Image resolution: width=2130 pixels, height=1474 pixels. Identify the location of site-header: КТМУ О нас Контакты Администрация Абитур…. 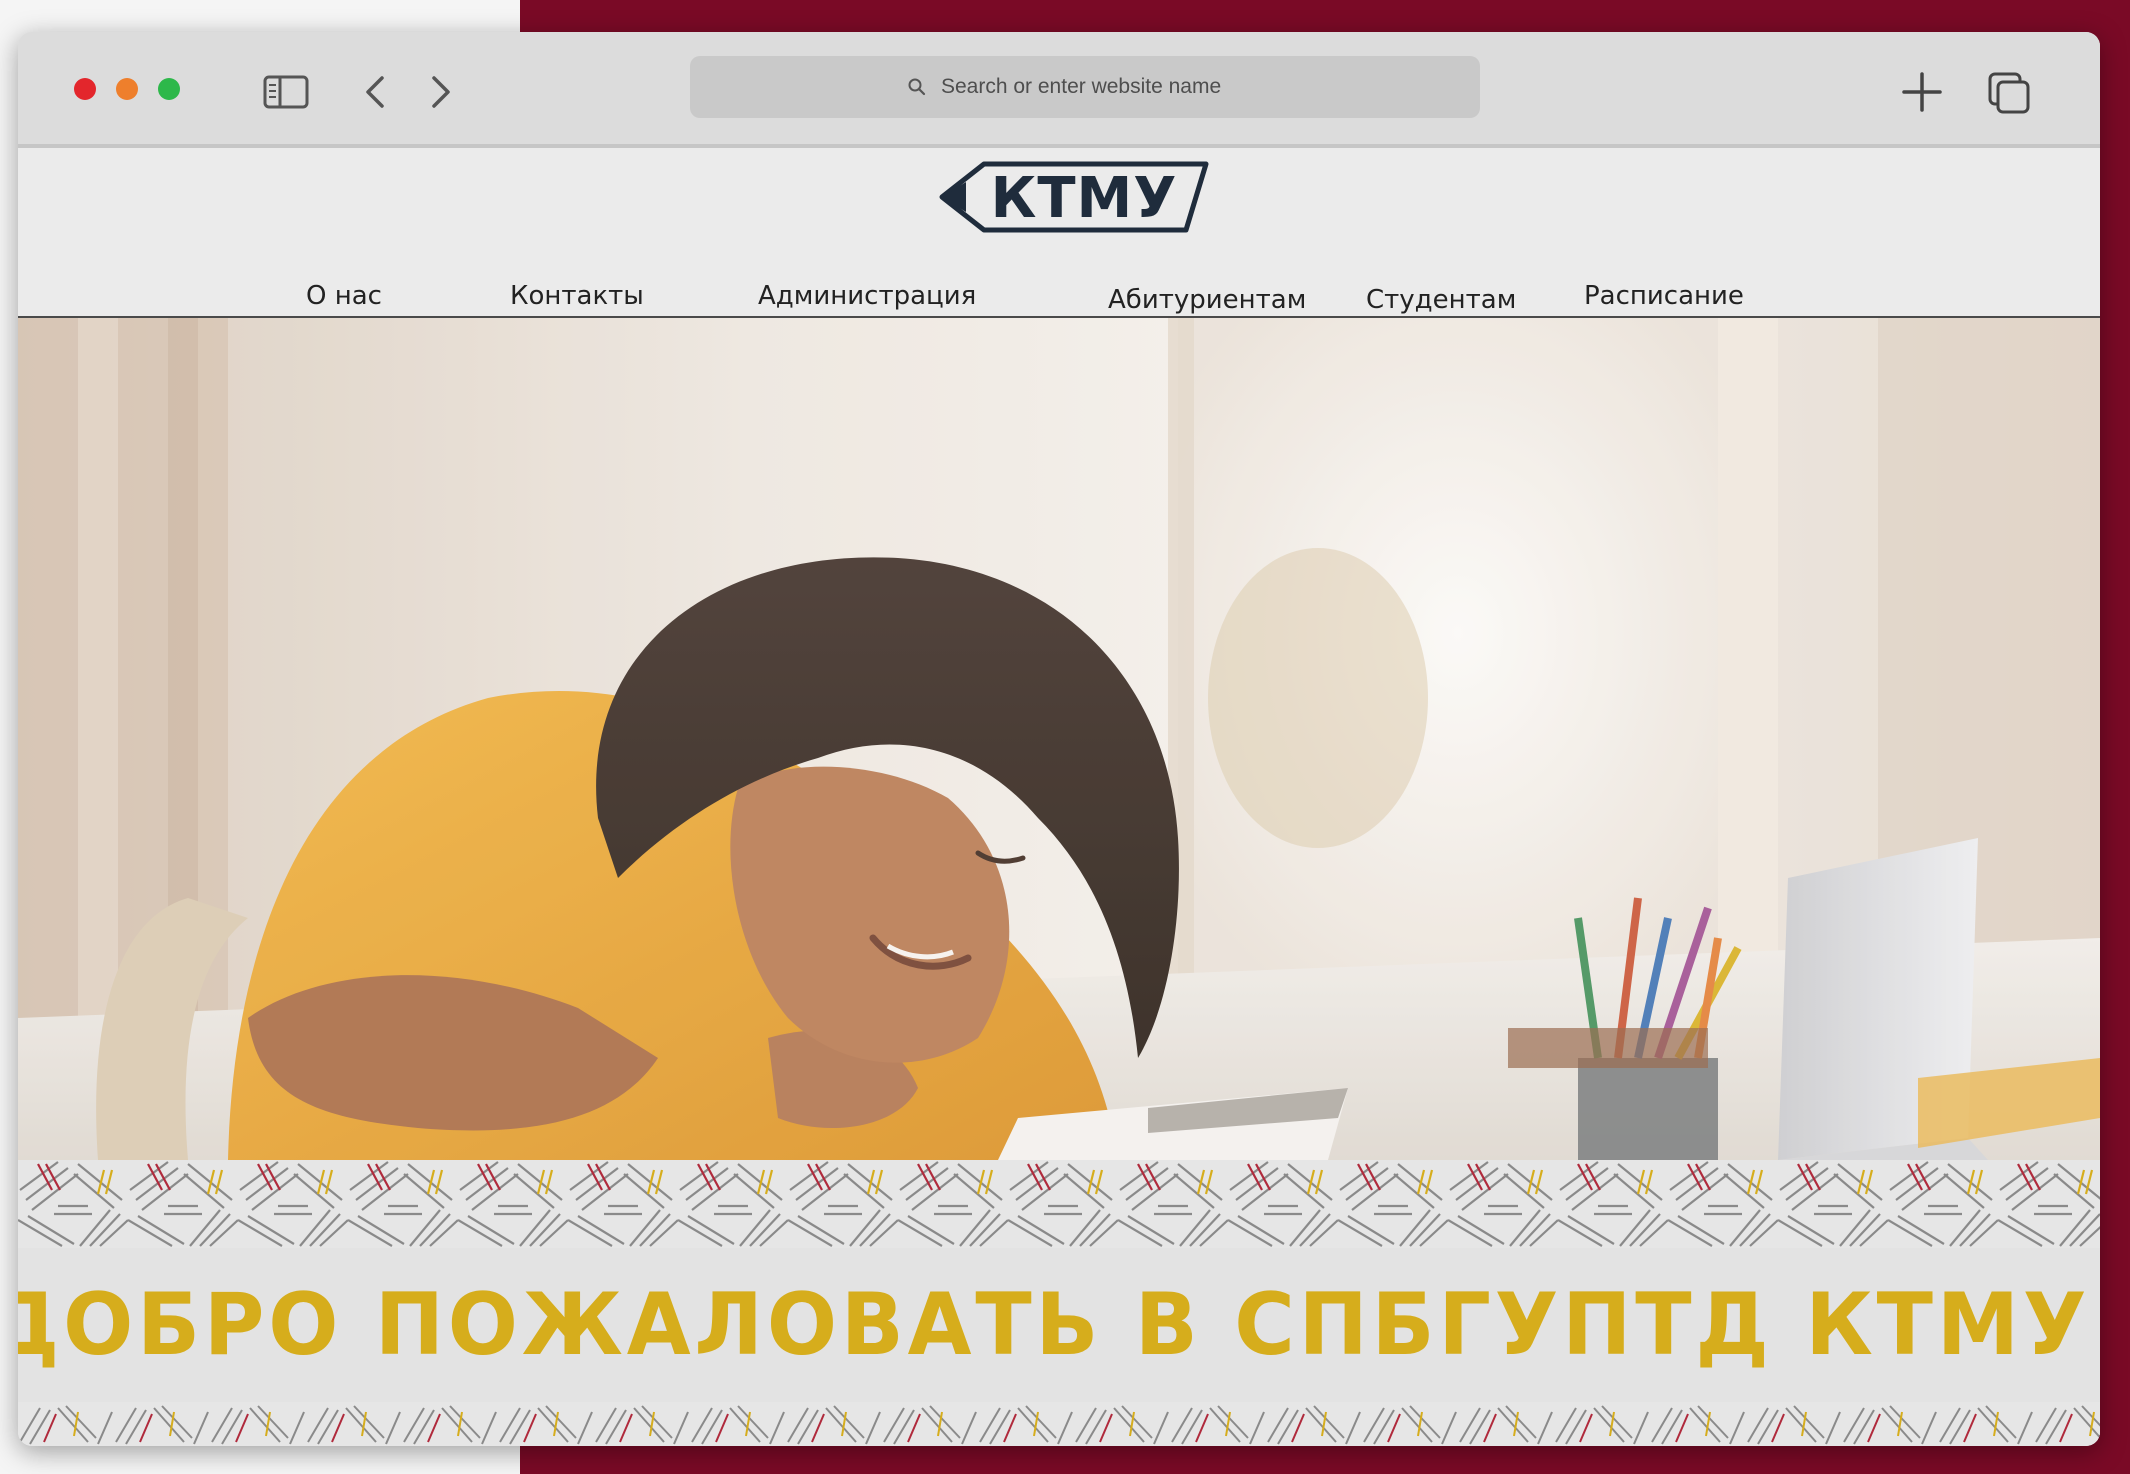
(1059, 233).